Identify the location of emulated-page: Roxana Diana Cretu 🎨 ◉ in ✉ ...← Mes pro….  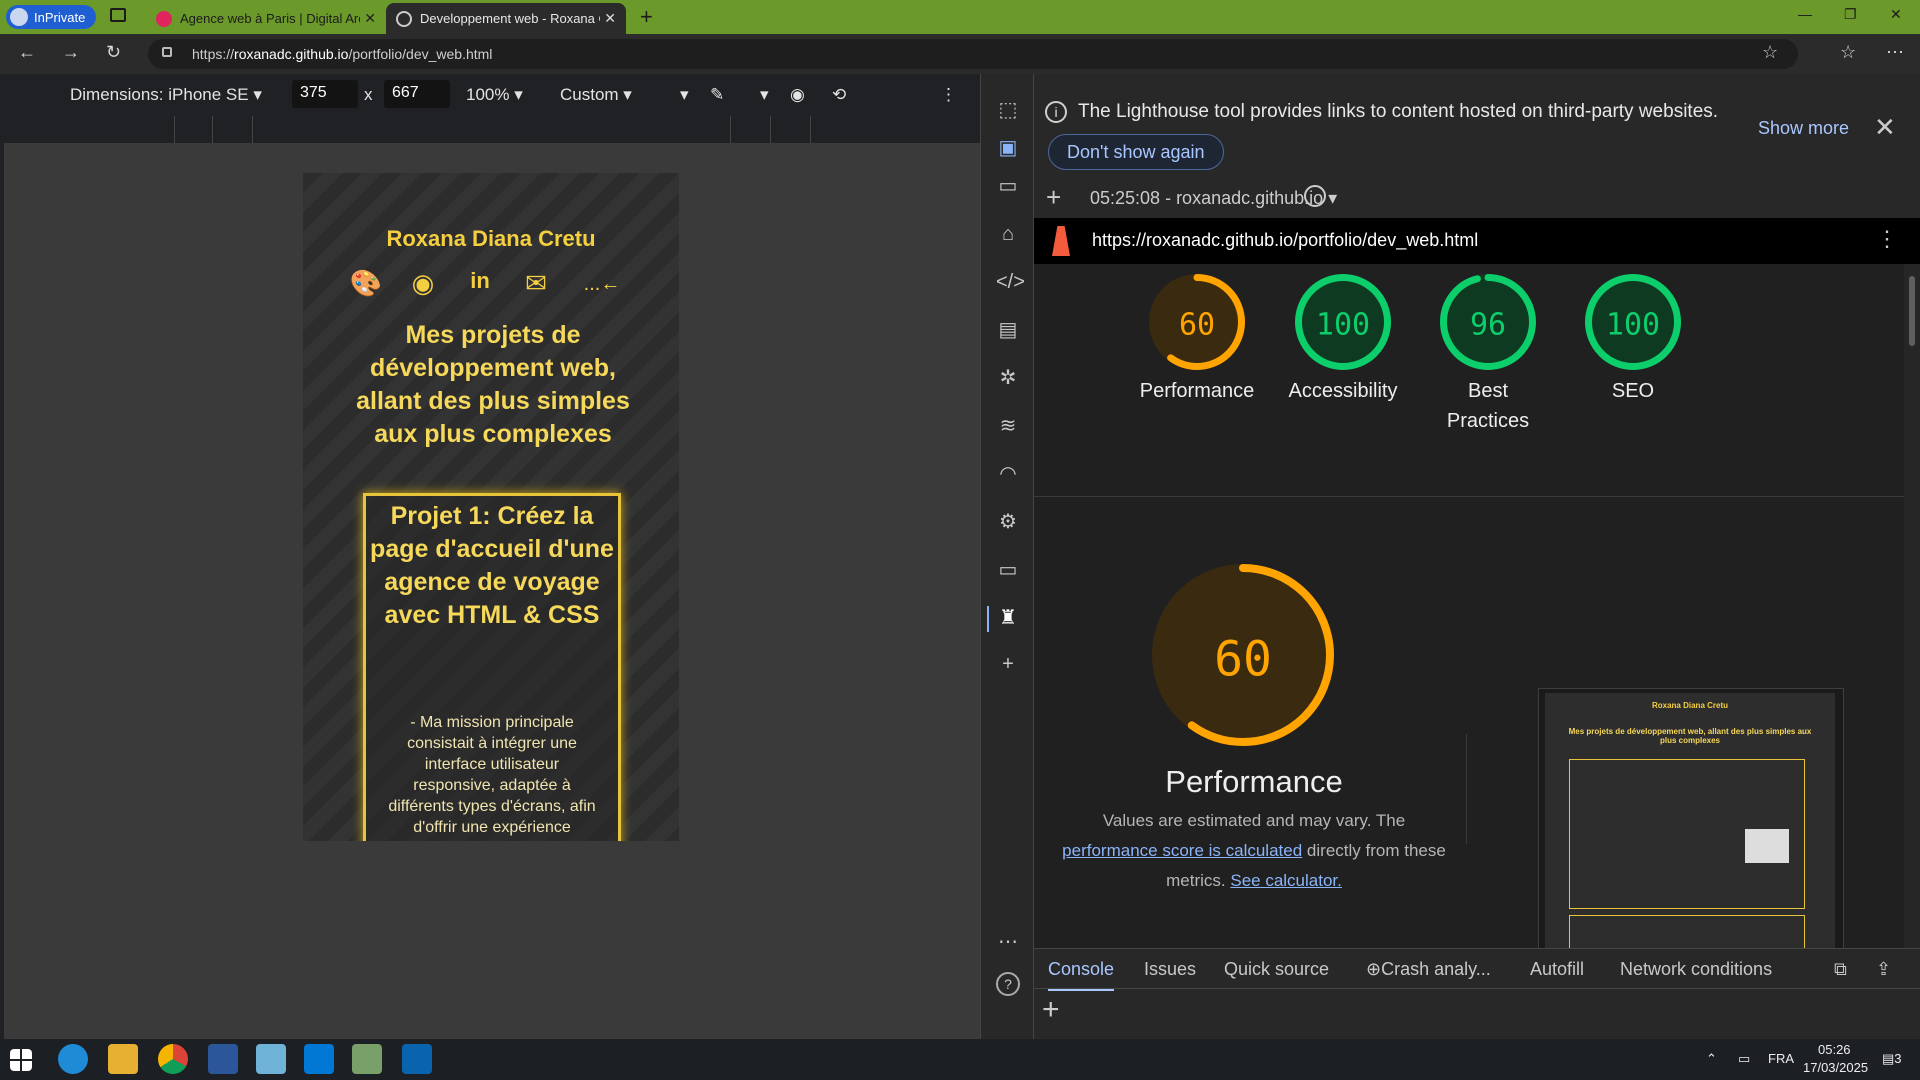
(491, 507).